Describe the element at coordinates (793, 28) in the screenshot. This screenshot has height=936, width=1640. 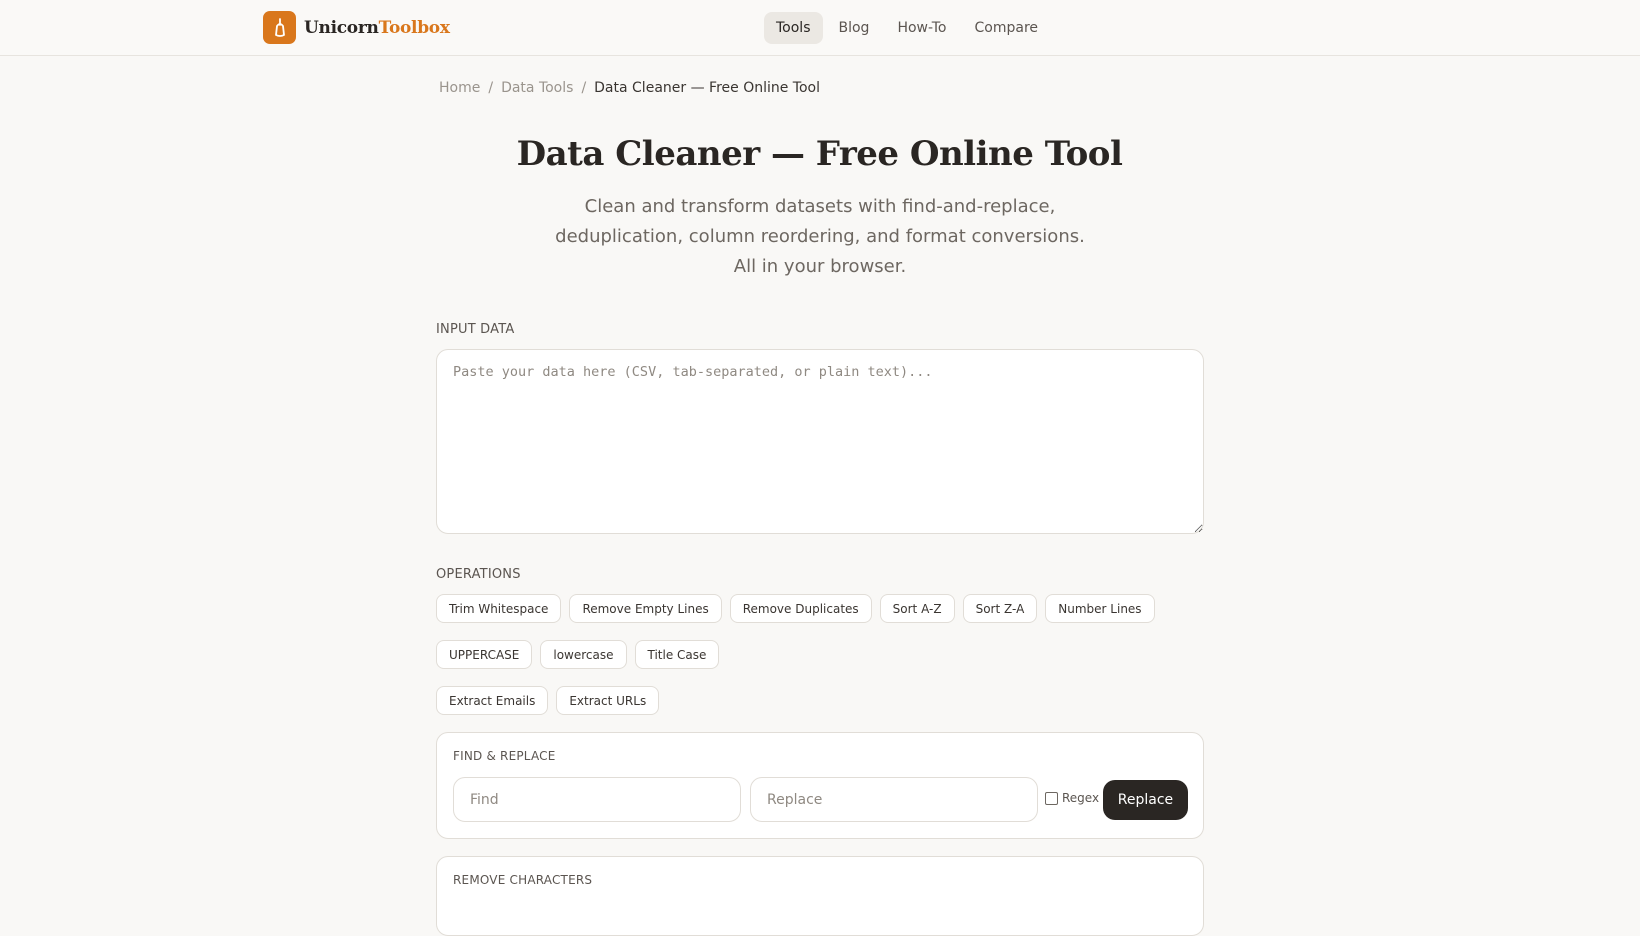
I see `nav-tools: Tools` at that location.